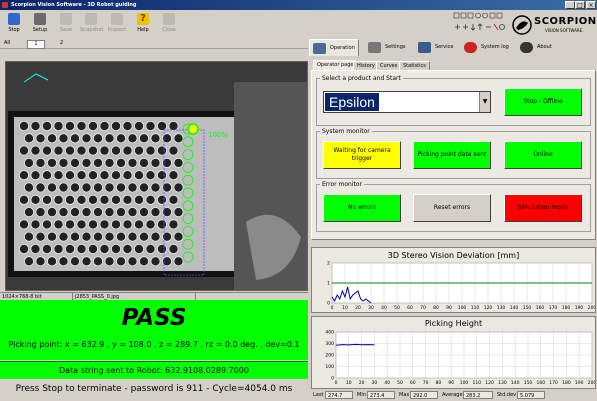  What do you see at coordinates (374, 47) in the screenshot?
I see `settings-icon` at bounding box center [374, 47].